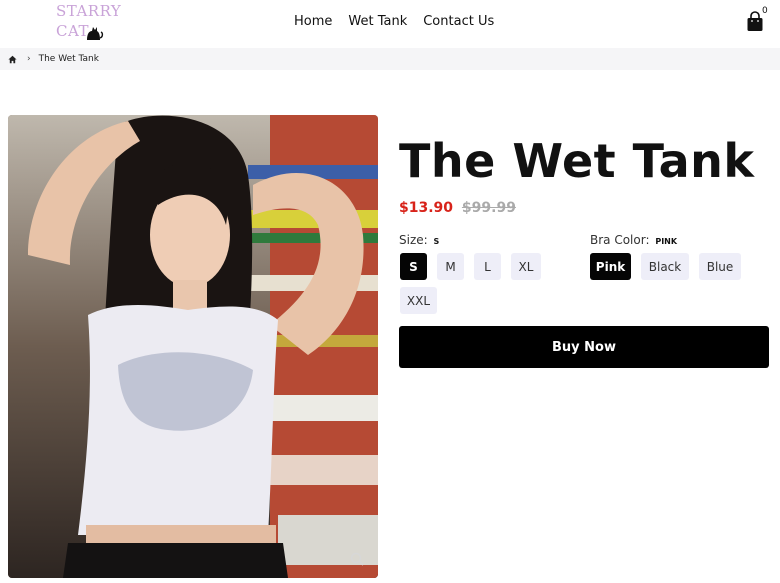 This screenshot has width=780, height=583. What do you see at coordinates (665, 266) in the screenshot?
I see `color-option-black: Black` at bounding box center [665, 266].